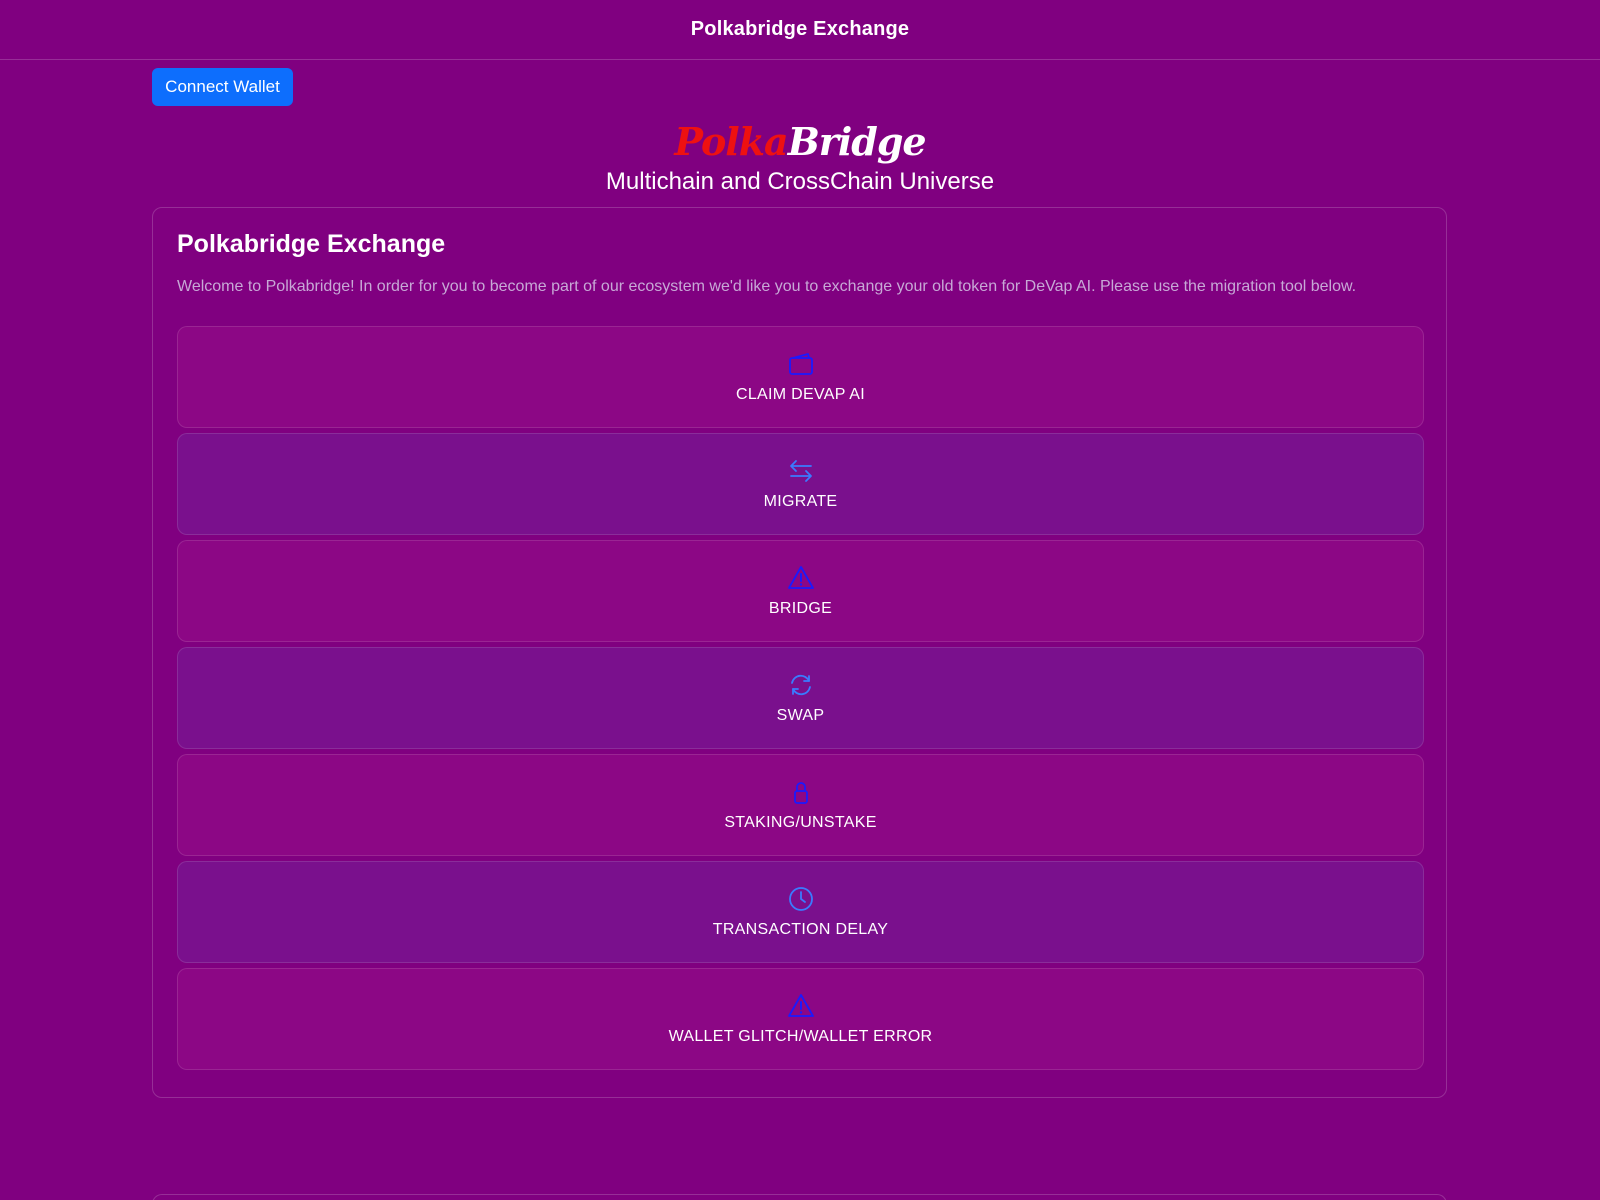 The width and height of the screenshot is (1600, 1200). I want to click on option-label: TRANSACTION DELAY, so click(800, 929).